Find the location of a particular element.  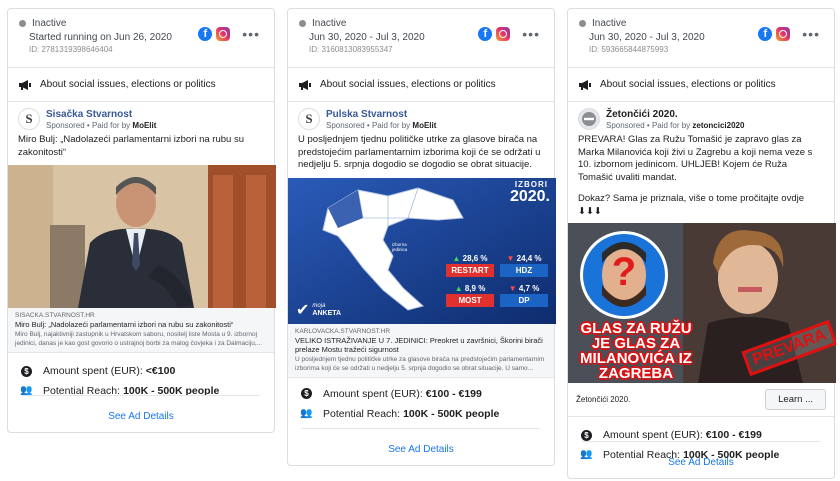

brand-line2: ANKETA is located at coordinates (327, 313).